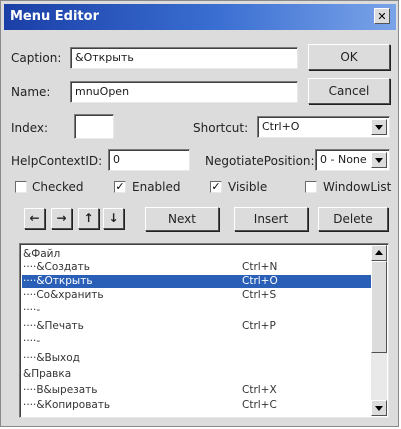  I want to click on arrow-left-icon: ←, so click(34, 218).